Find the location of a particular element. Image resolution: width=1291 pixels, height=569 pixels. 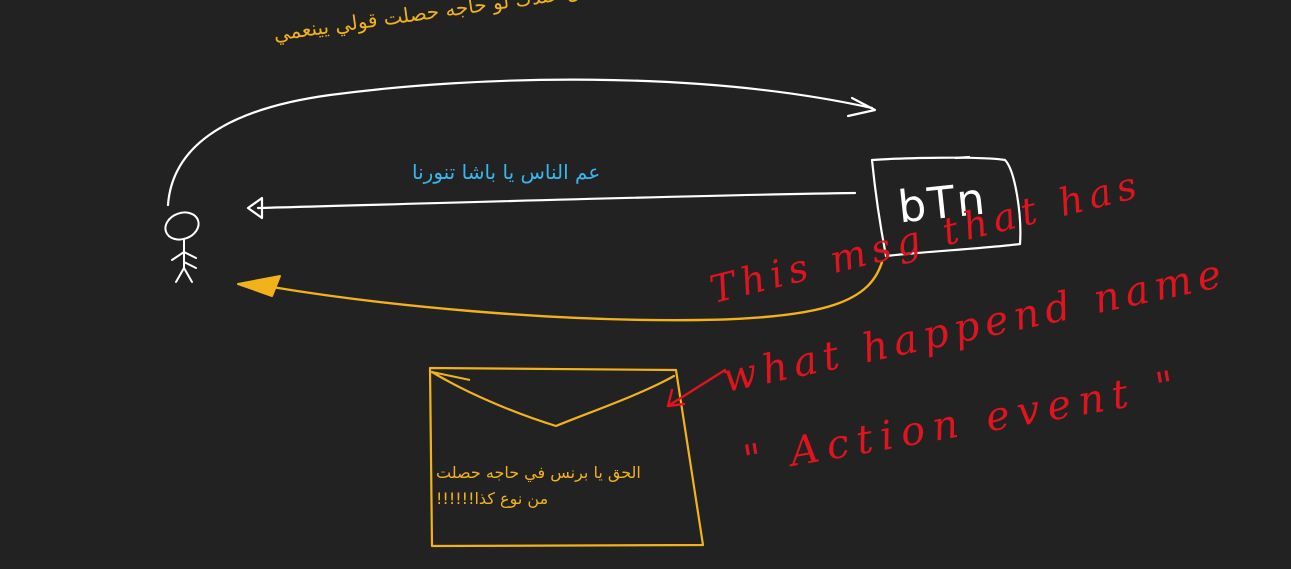

middle-arrow-line is located at coordinates (556, 200).